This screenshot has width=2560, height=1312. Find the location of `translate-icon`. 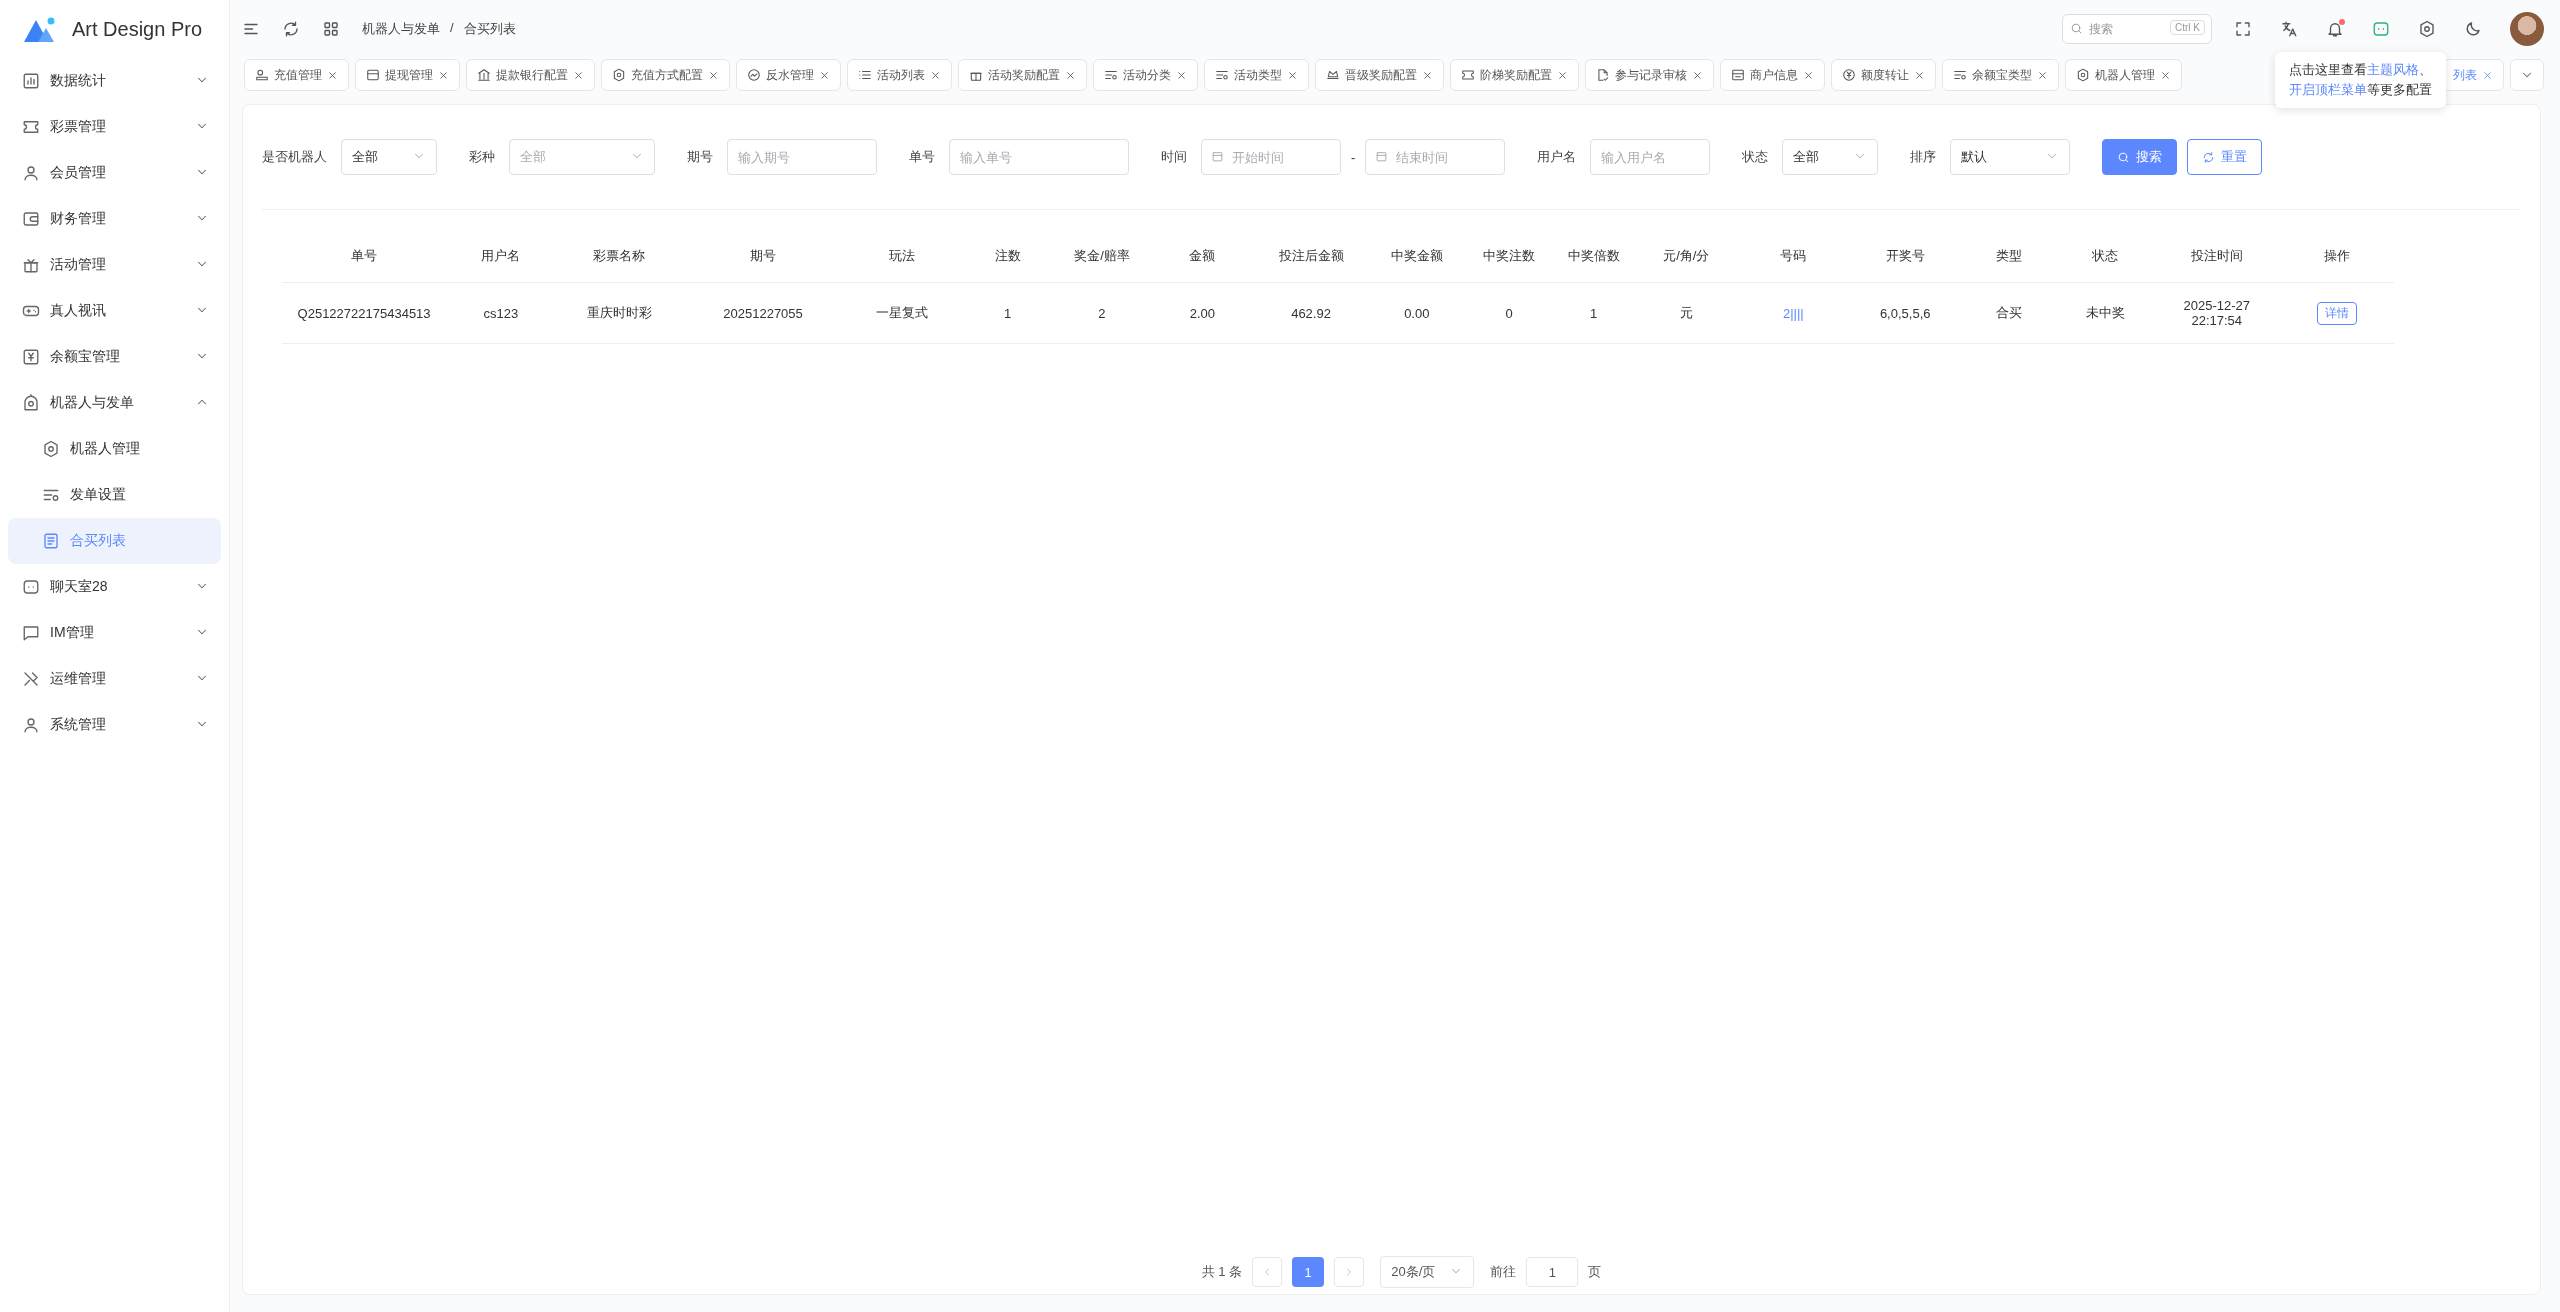

translate-icon is located at coordinates (2289, 29).